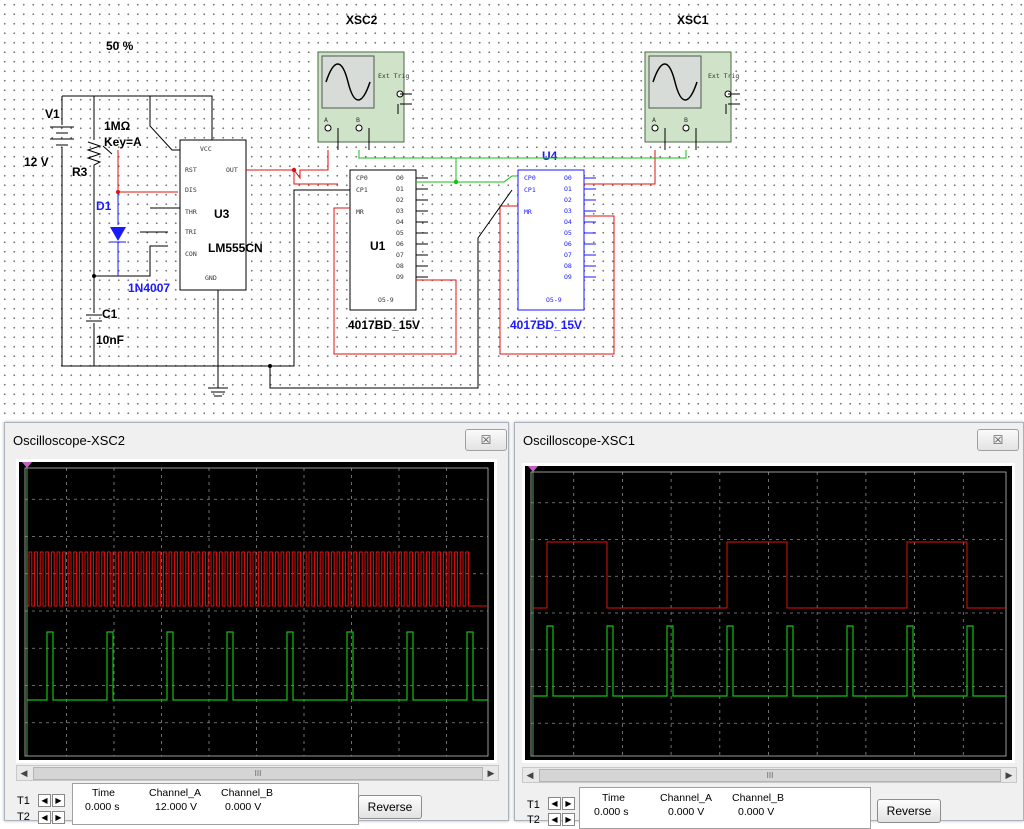  Describe the element at coordinates (191, 170) in the screenshot. I see `svg-text: RST` at that location.